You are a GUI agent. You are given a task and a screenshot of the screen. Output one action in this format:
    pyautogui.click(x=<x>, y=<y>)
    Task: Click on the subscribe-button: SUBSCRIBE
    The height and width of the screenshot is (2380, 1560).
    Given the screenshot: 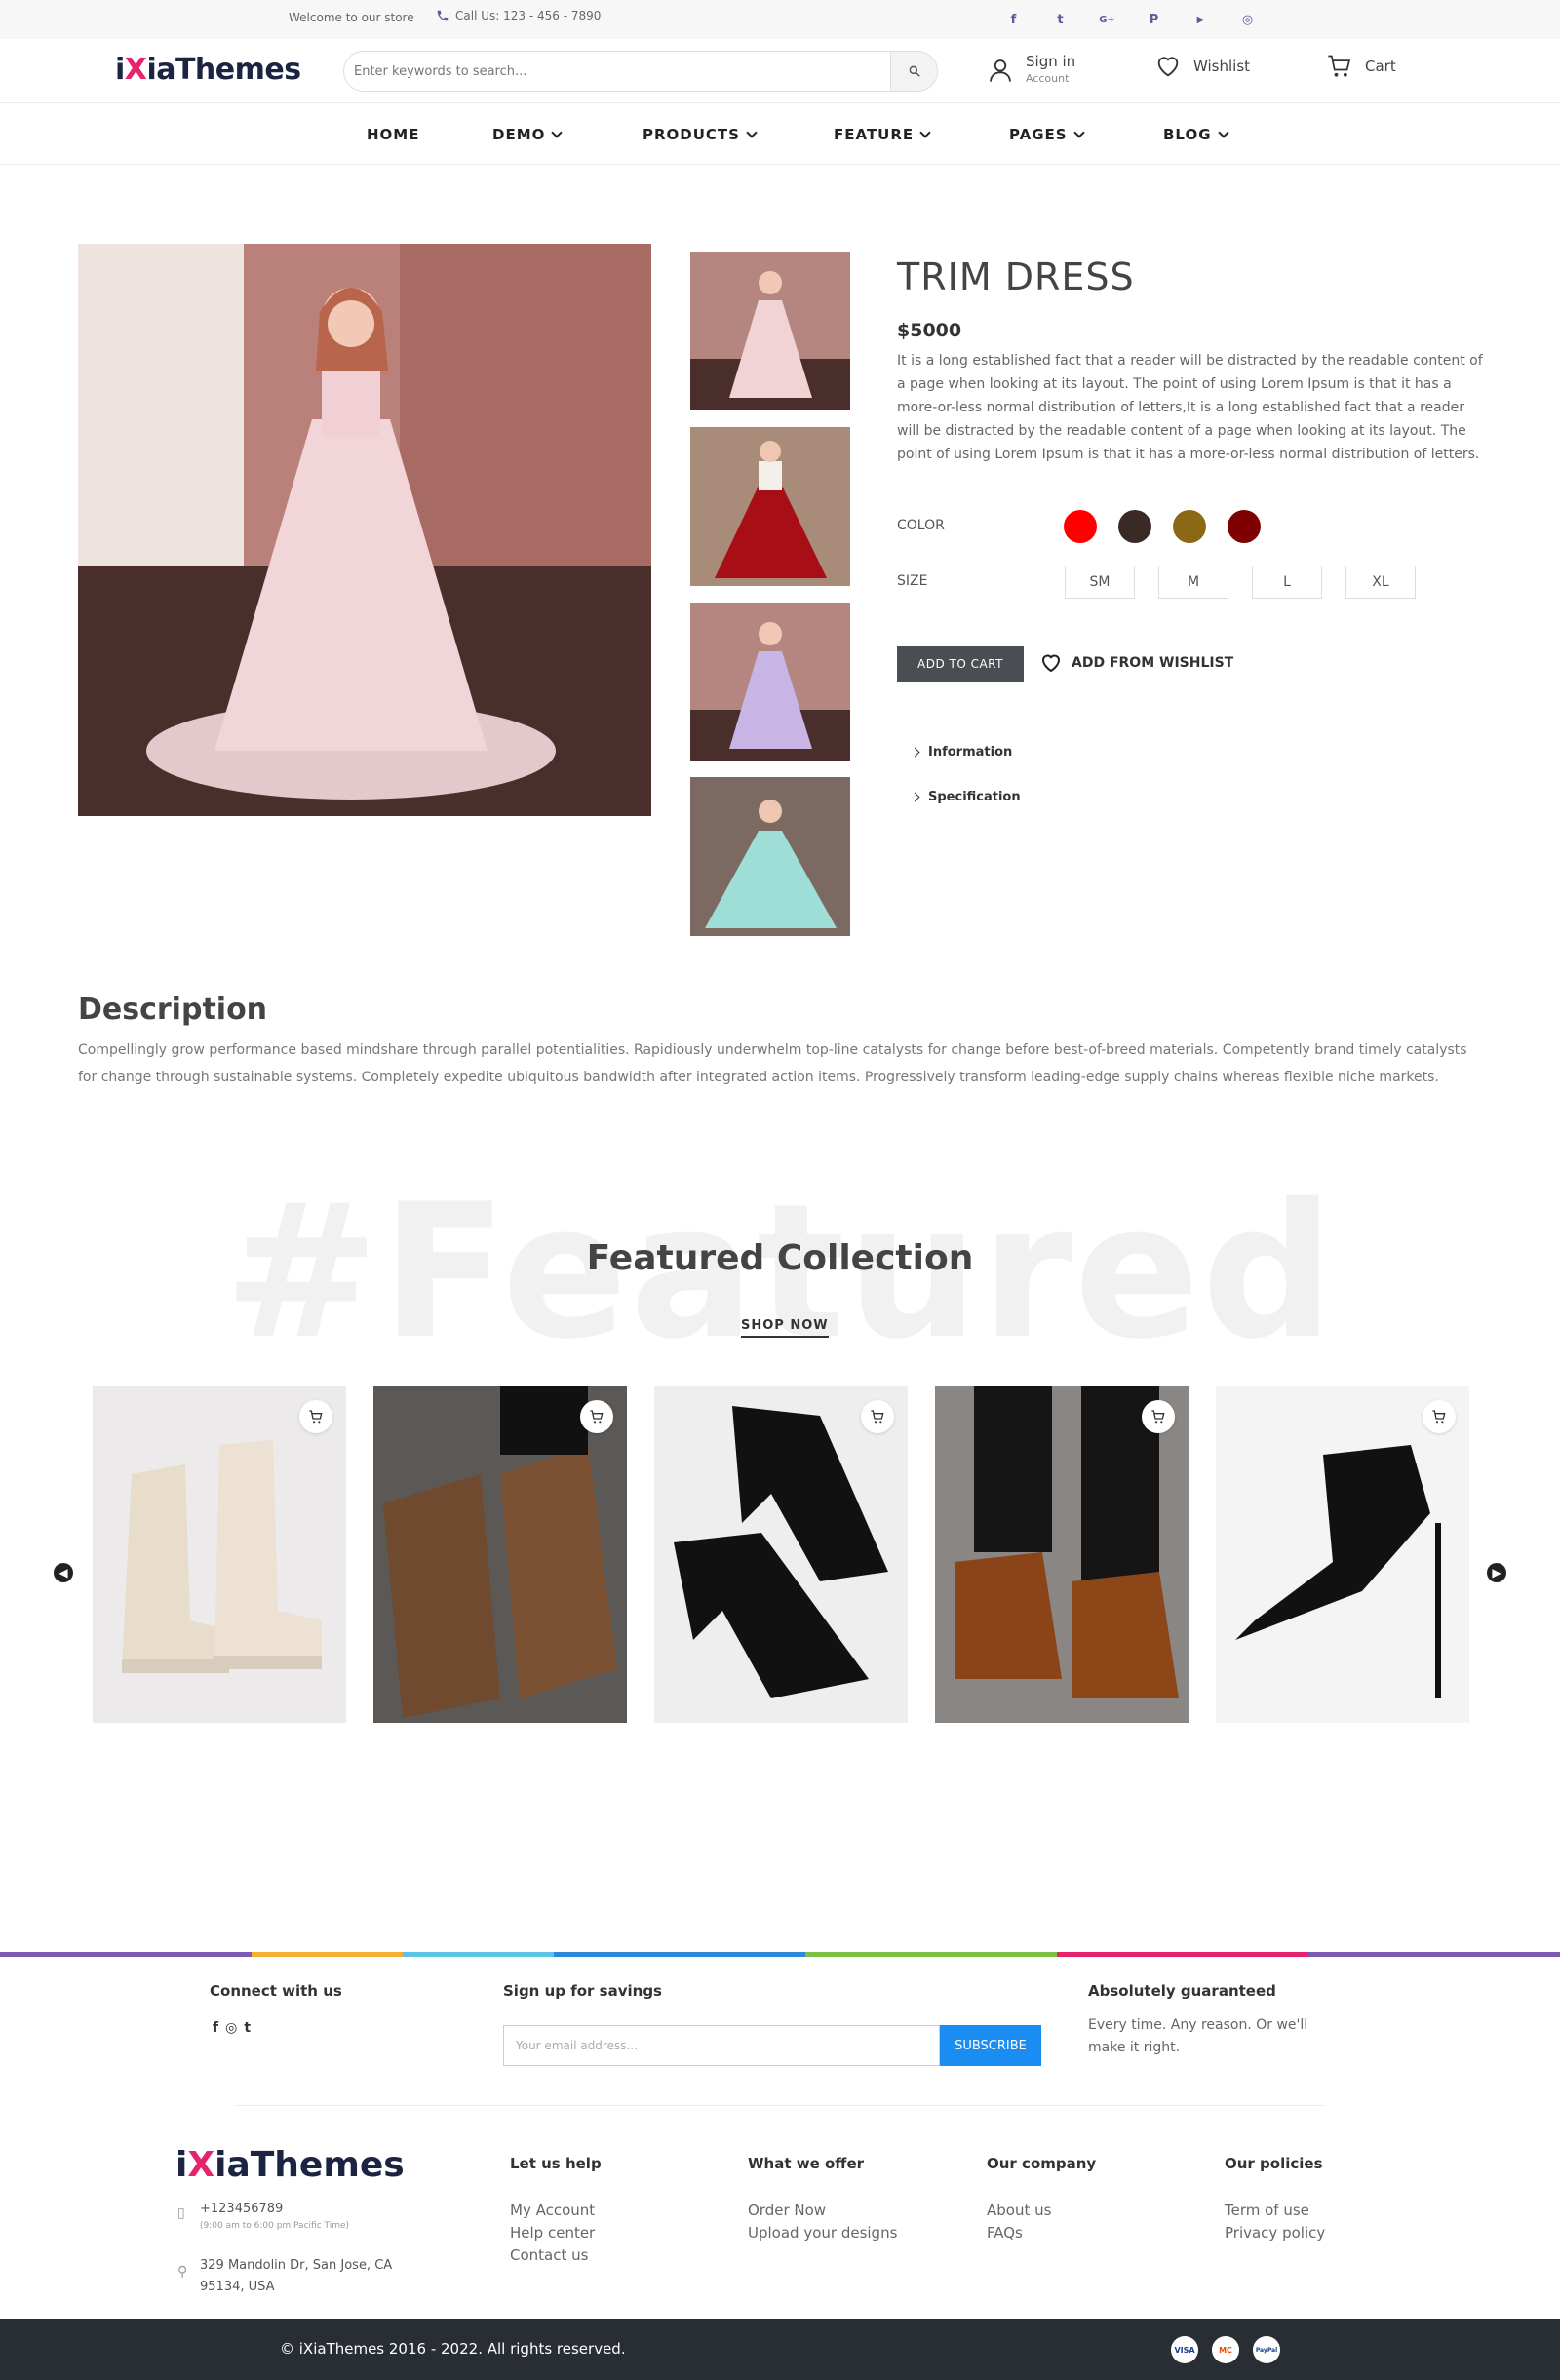 What is the action you would take?
    pyautogui.click(x=990, y=2045)
    